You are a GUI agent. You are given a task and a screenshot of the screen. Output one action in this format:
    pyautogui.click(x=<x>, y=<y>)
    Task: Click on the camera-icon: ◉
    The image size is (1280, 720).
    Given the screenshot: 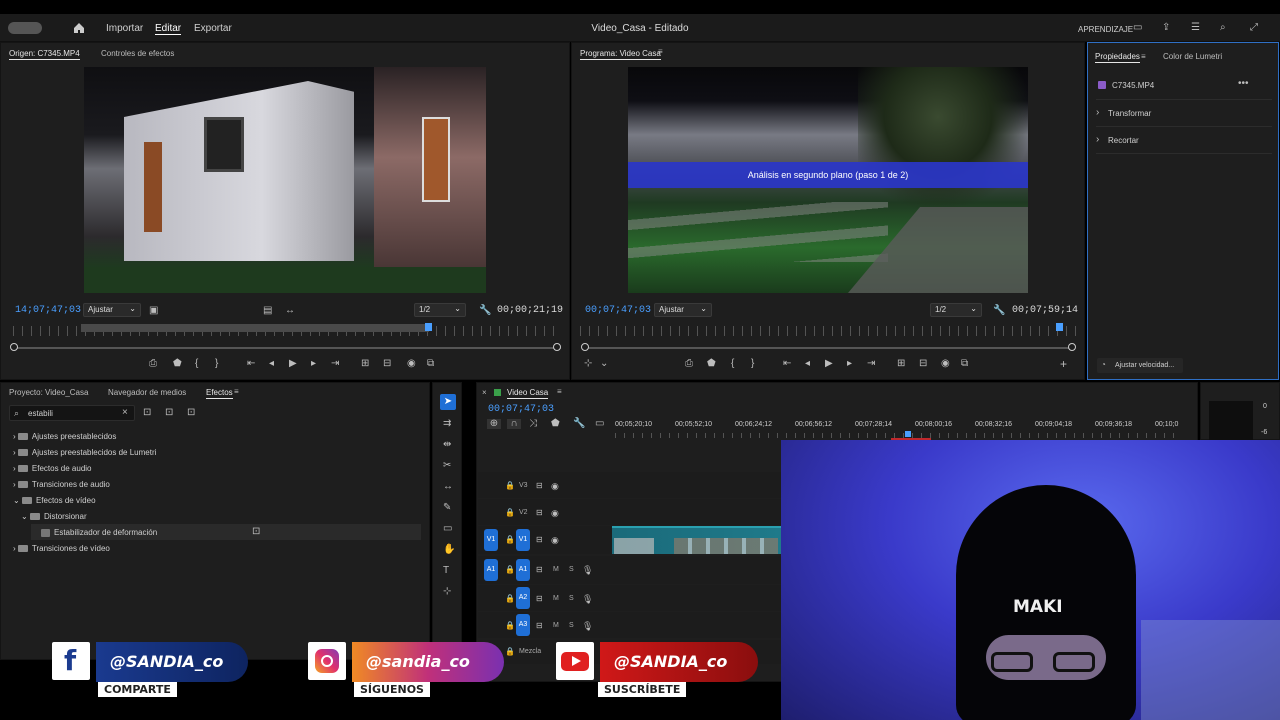 What is the action you would take?
    pyautogui.click(x=945, y=364)
    